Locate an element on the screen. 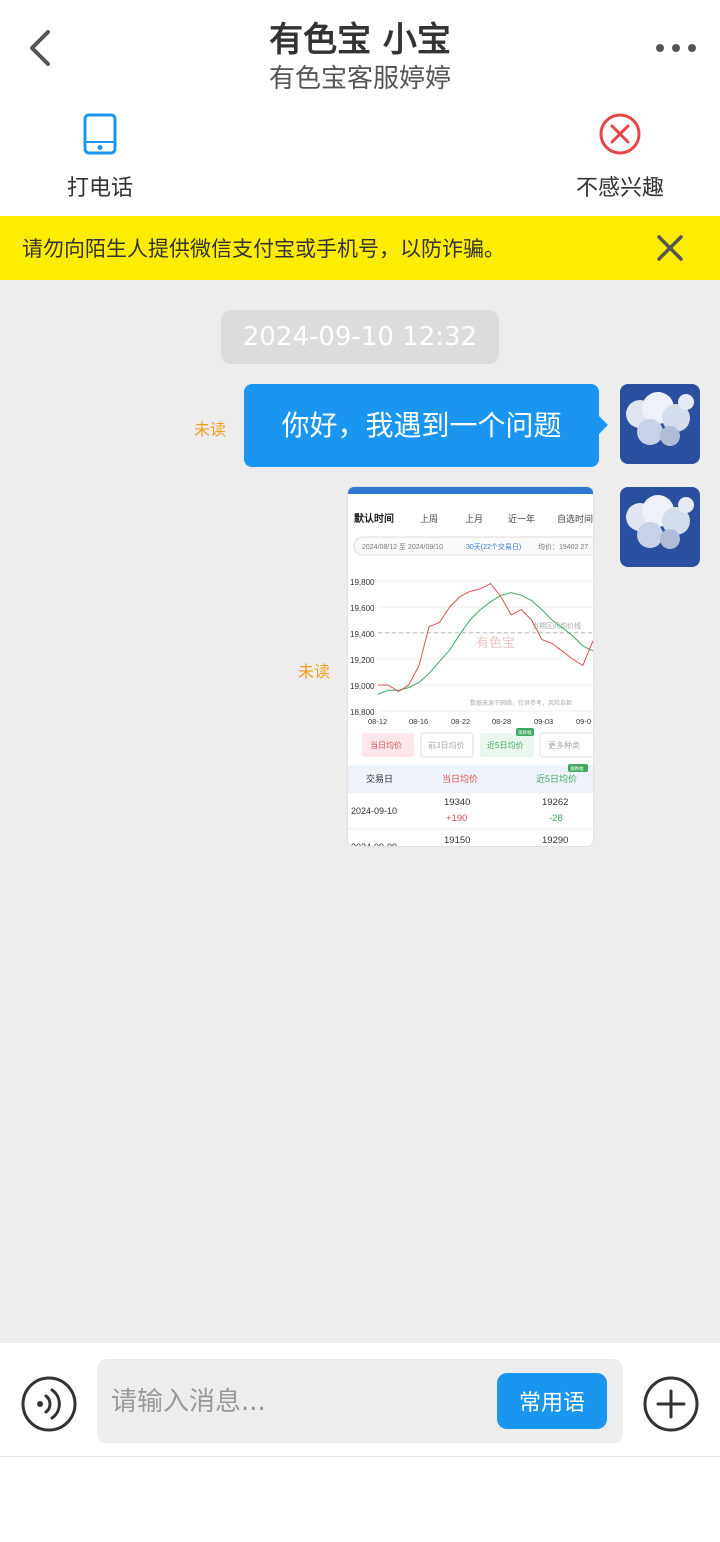 This screenshot has width=720, height=1542. common-phrases-button: 常用语 is located at coordinates (552, 1401).